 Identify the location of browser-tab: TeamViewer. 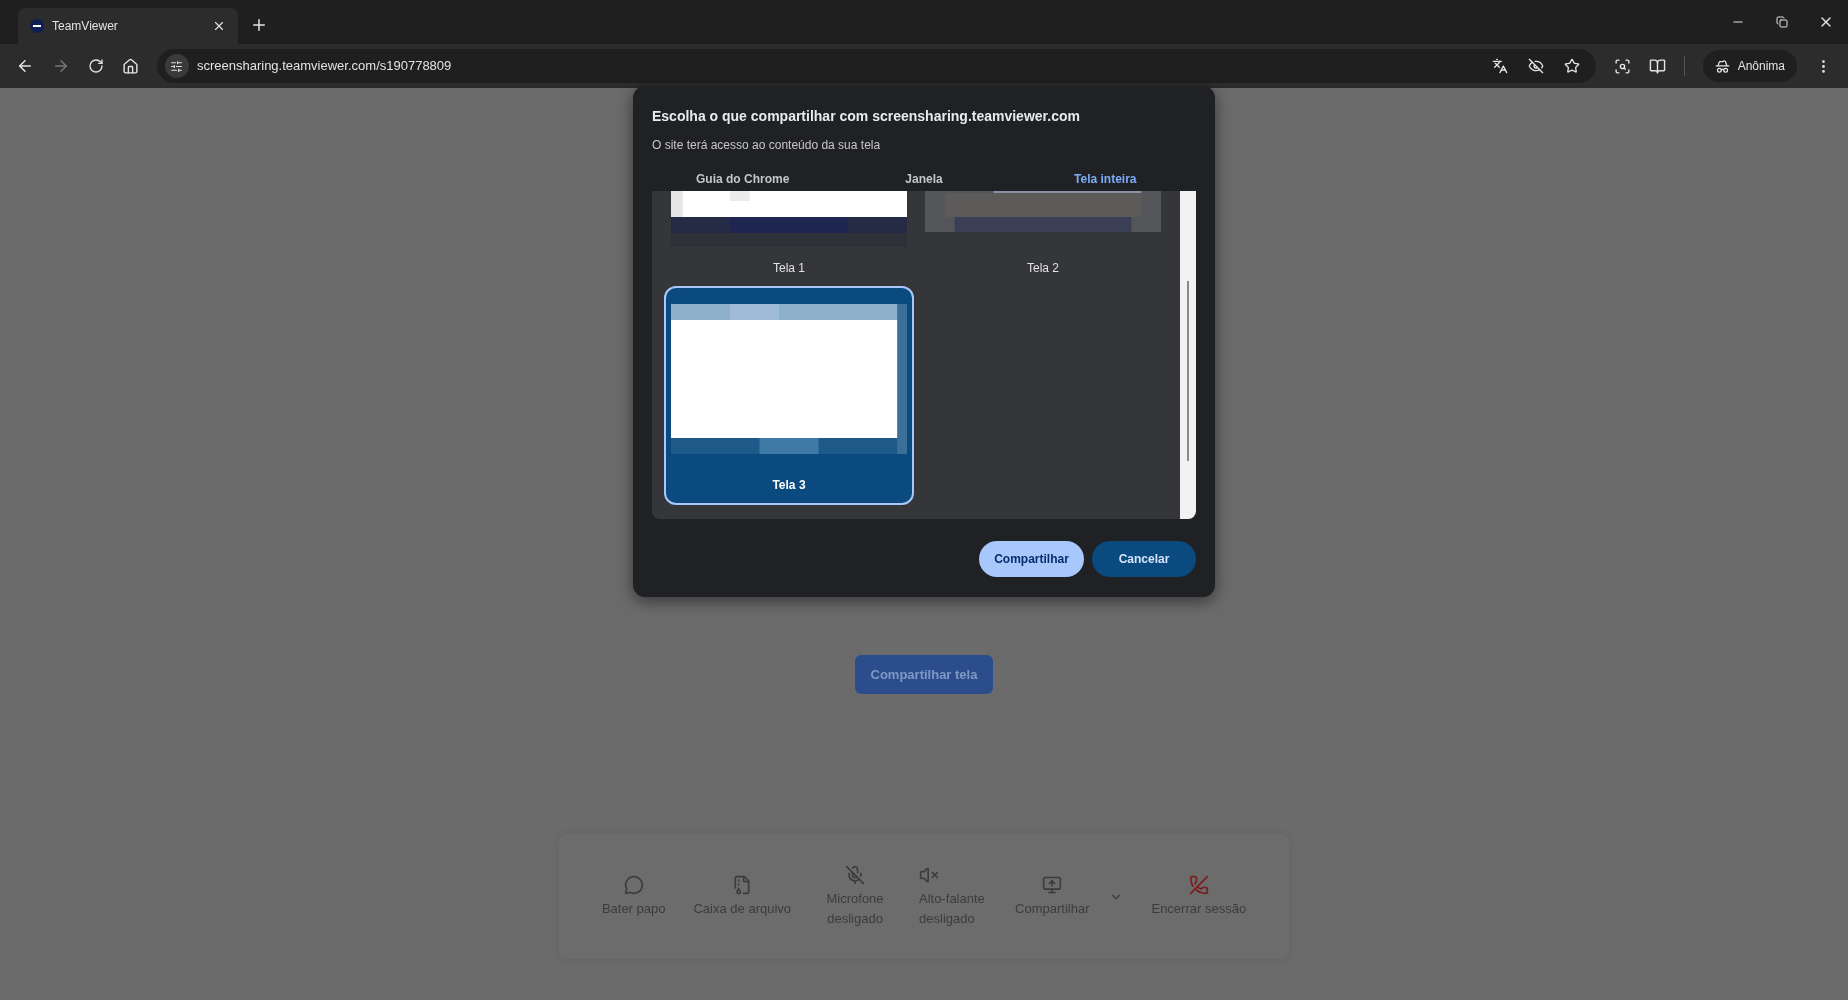
(128, 26).